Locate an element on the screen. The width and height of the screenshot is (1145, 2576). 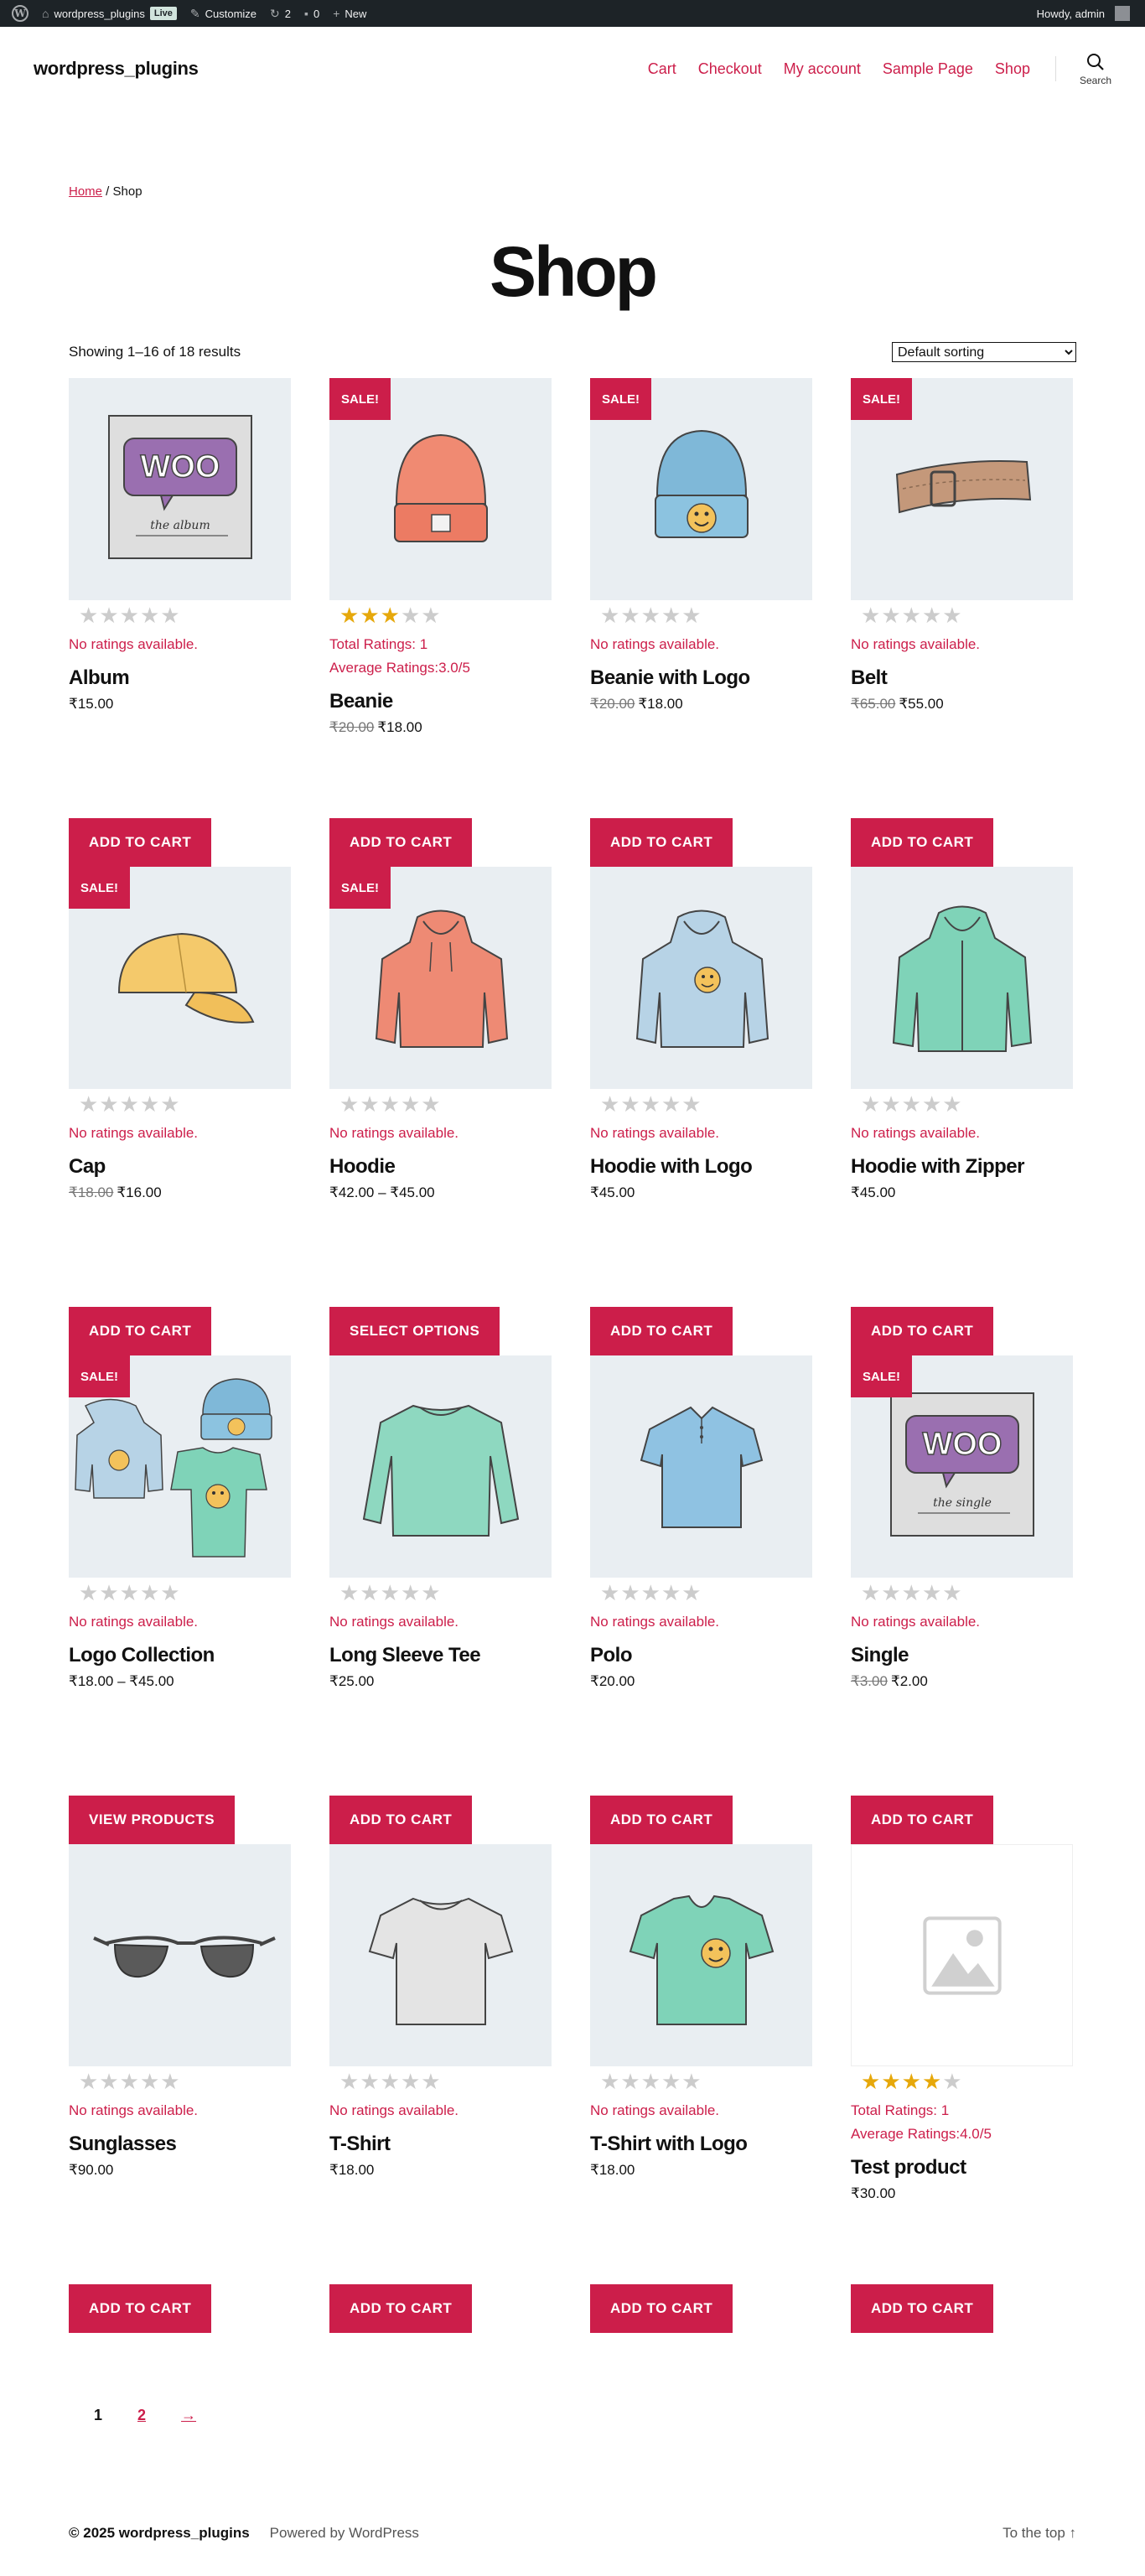
product-name: Polo is located at coordinates (701, 1655).